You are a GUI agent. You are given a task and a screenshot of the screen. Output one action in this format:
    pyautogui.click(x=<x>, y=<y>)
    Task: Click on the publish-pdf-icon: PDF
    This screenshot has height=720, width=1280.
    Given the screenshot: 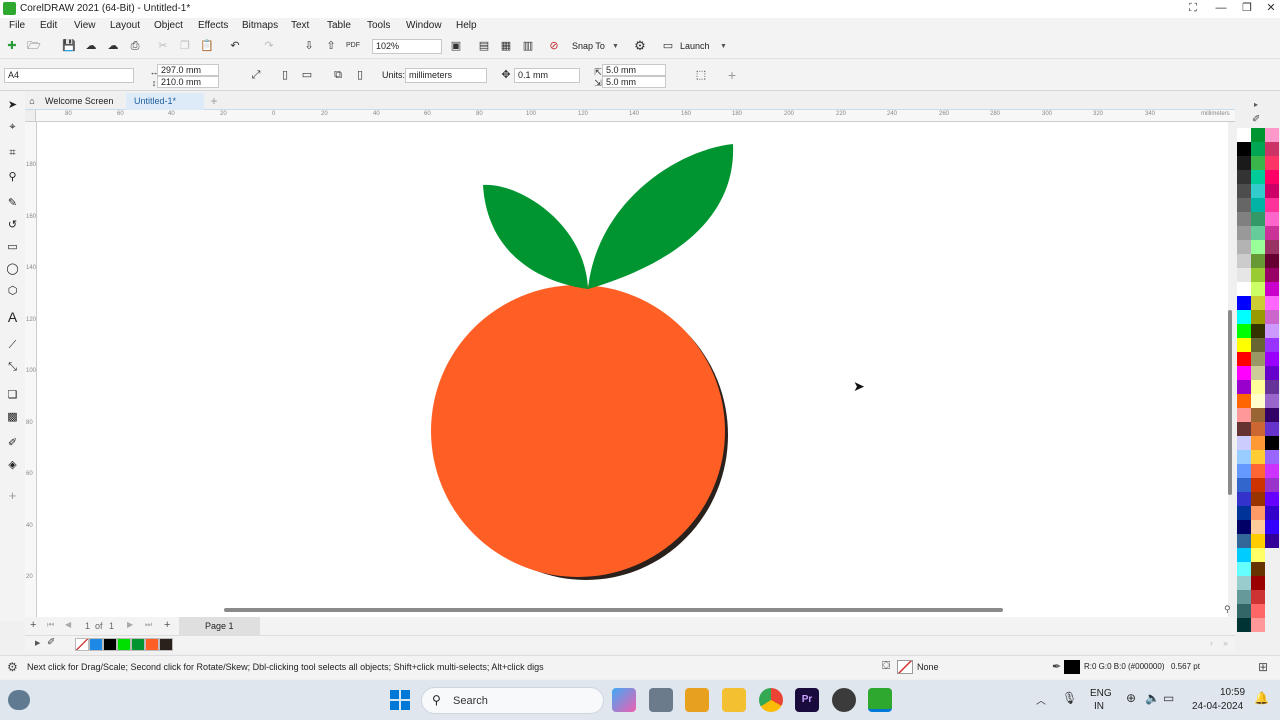 What is the action you would take?
    pyautogui.click(x=353, y=46)
    